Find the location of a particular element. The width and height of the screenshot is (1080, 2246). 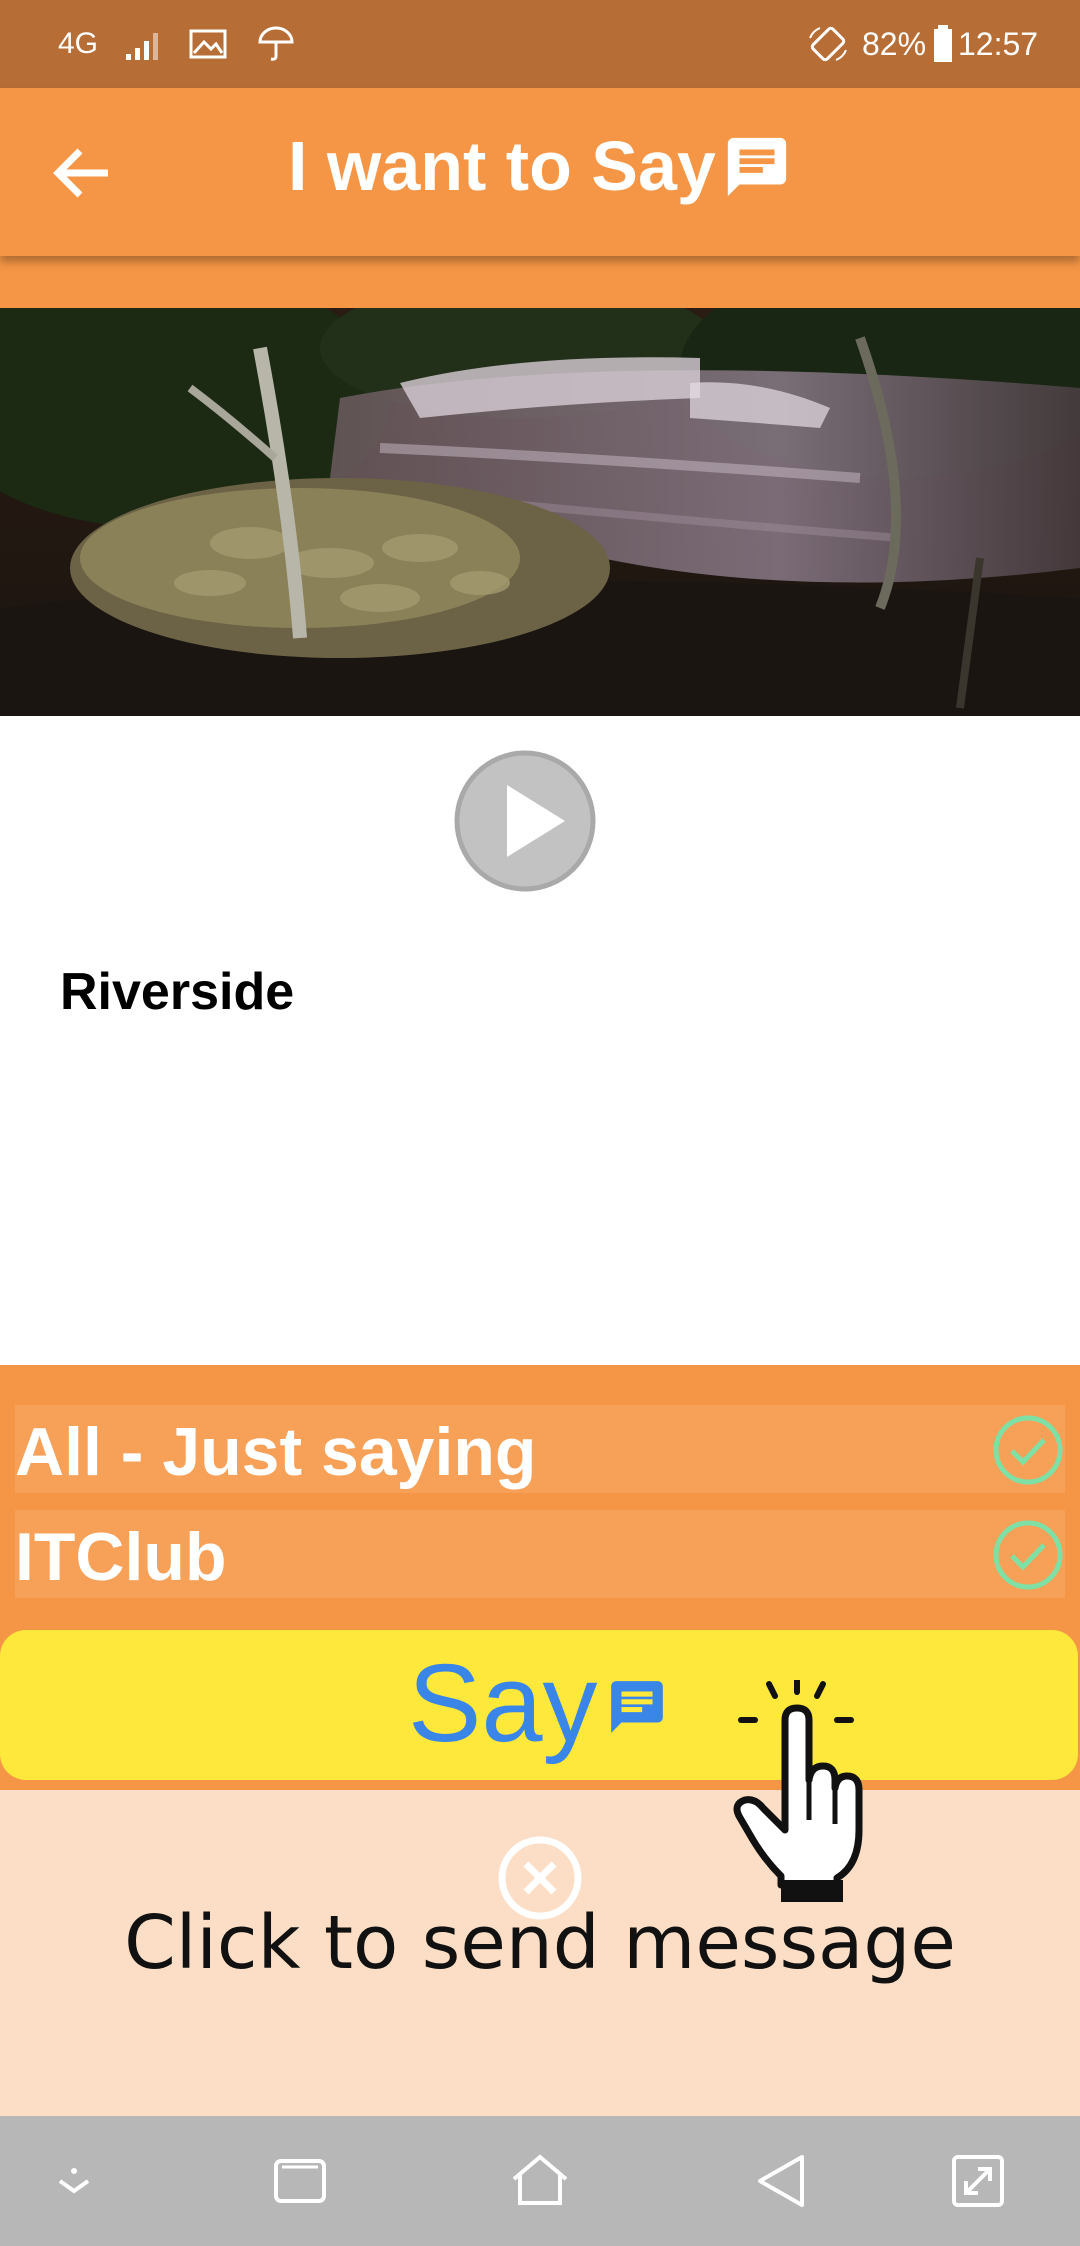

network-type: 4G is located at coordinates (78, 43).